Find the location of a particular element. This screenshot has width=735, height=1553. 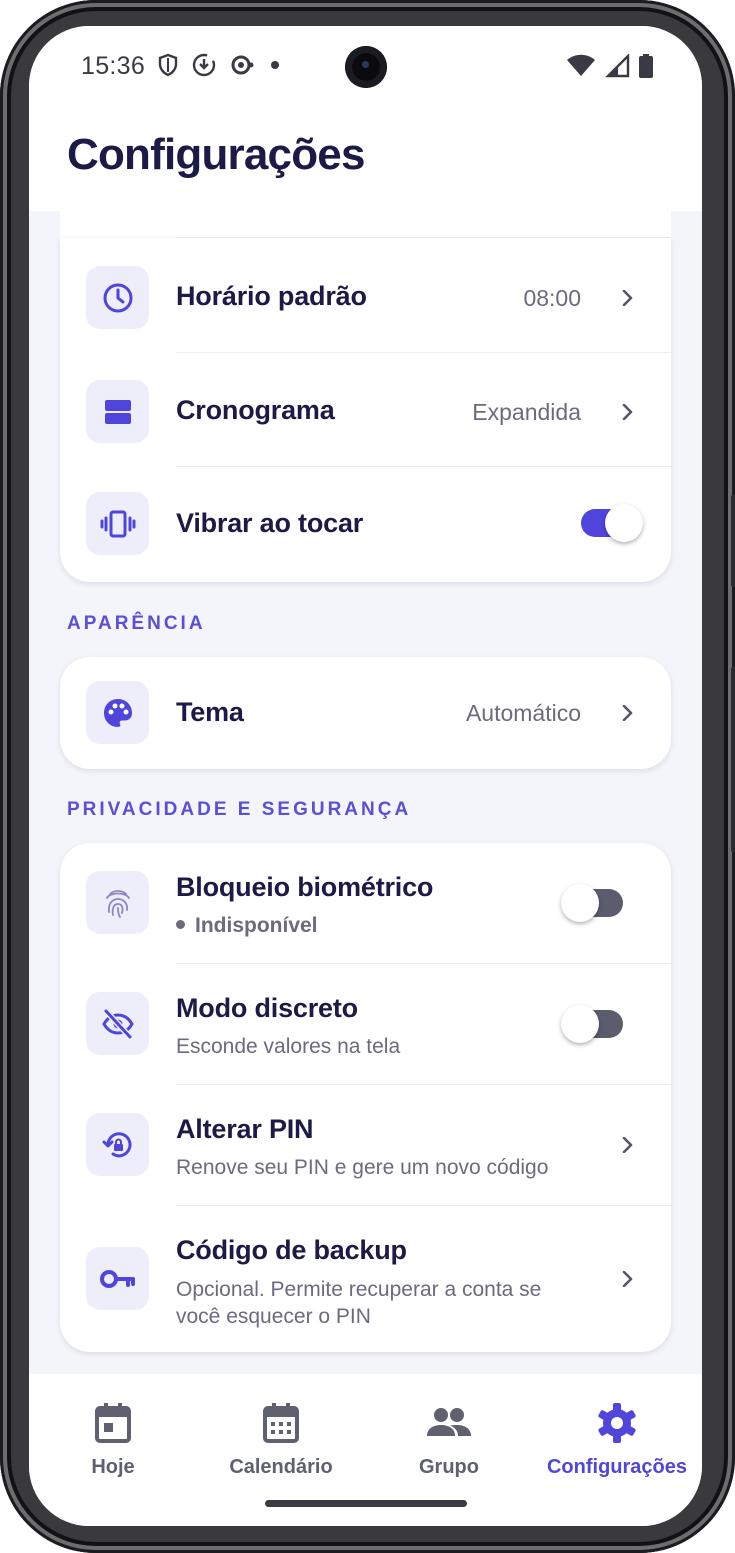

eye-off-icon is located at coordinates (117, 1023).